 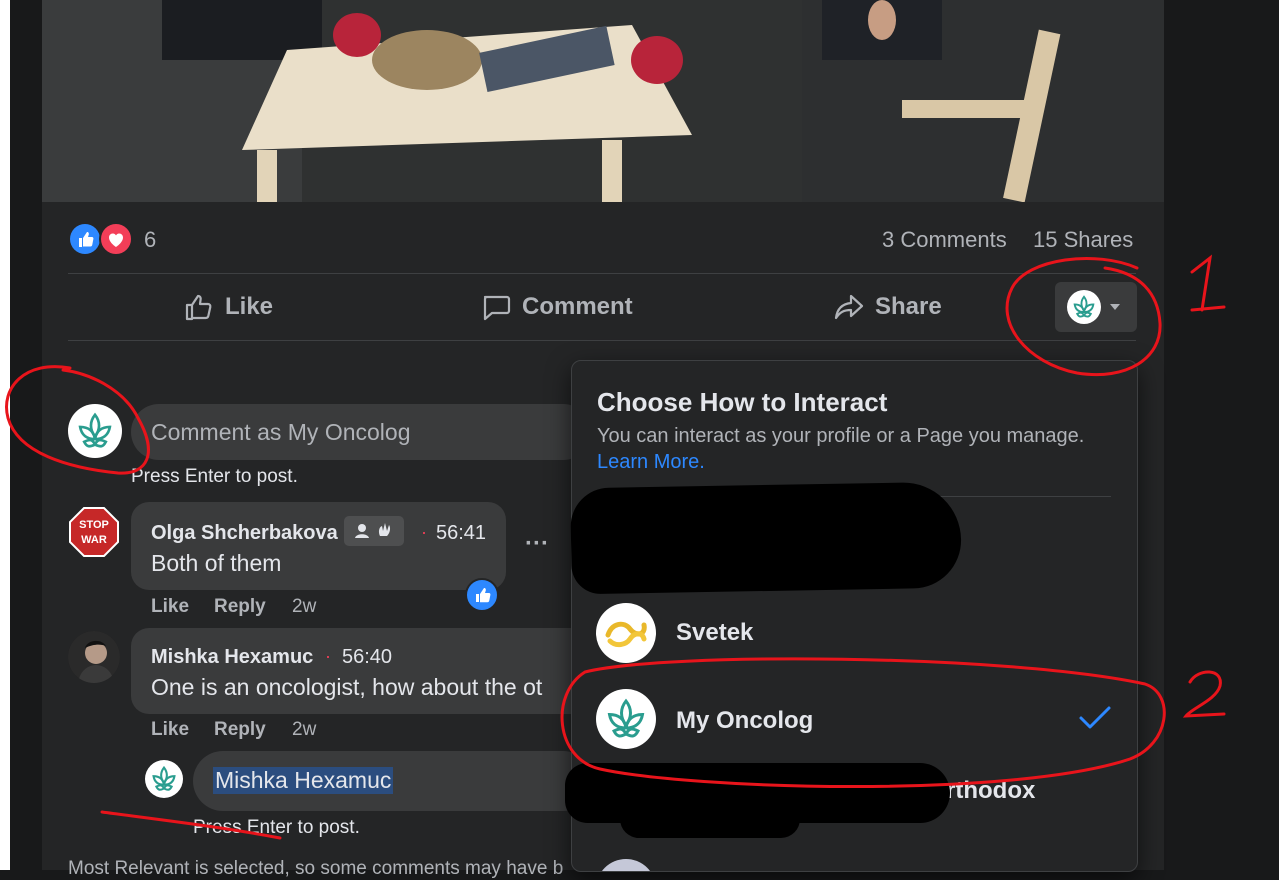 I want to click on share-arrow-icon, so click(x=849, y=307).